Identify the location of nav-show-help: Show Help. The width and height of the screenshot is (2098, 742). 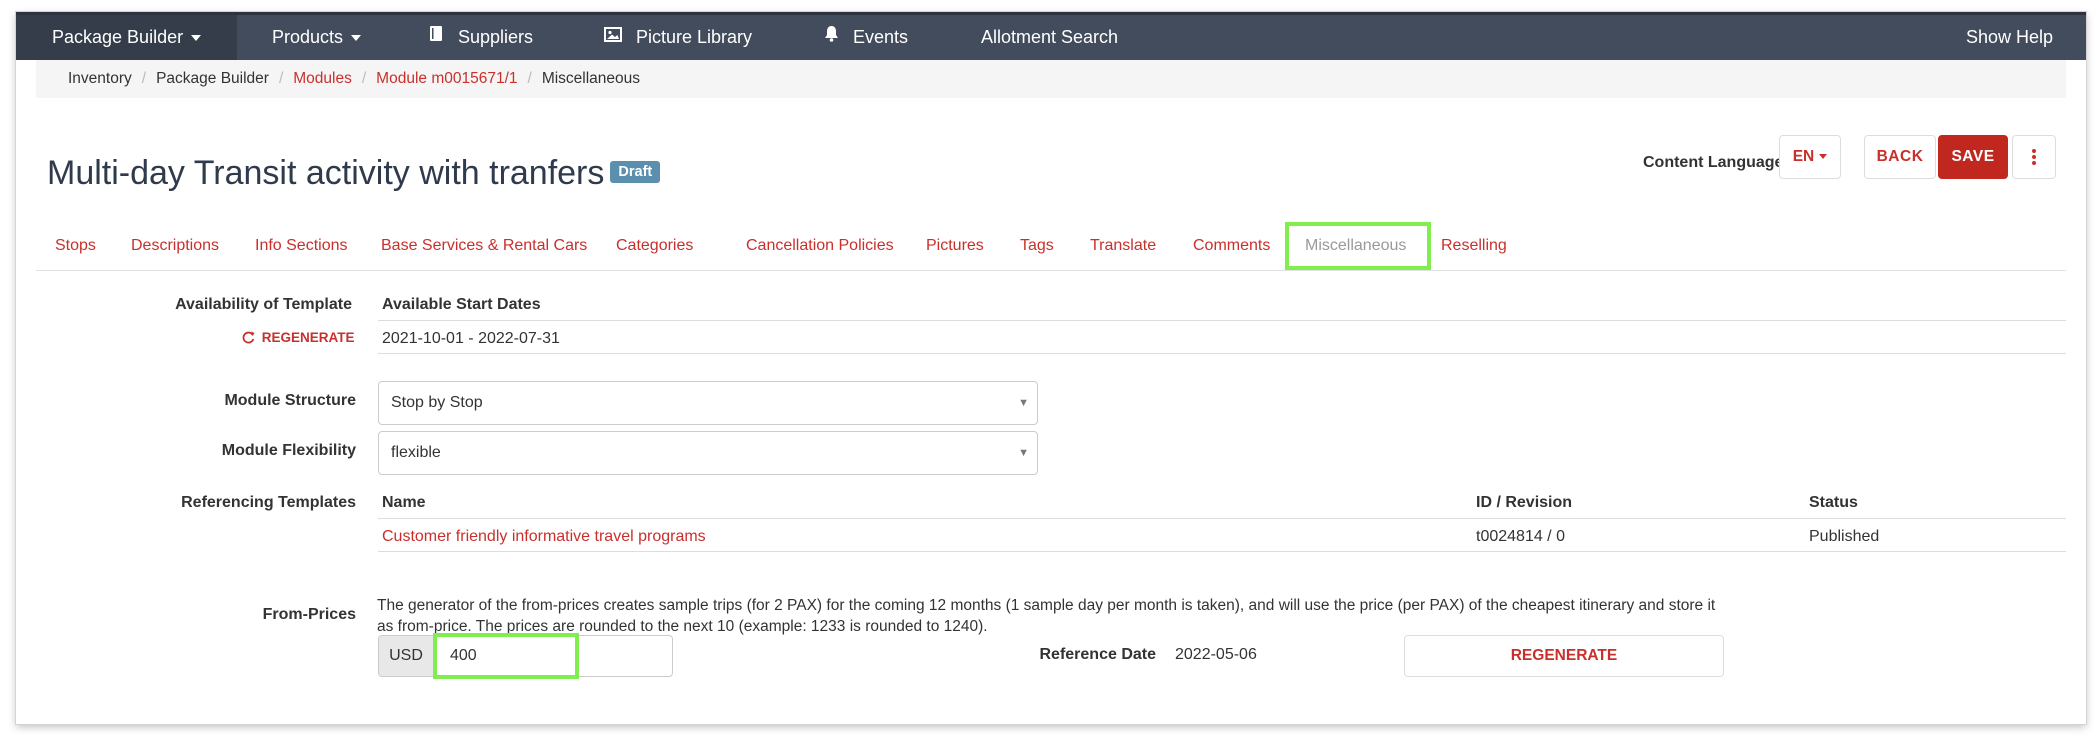
(2009, 37).